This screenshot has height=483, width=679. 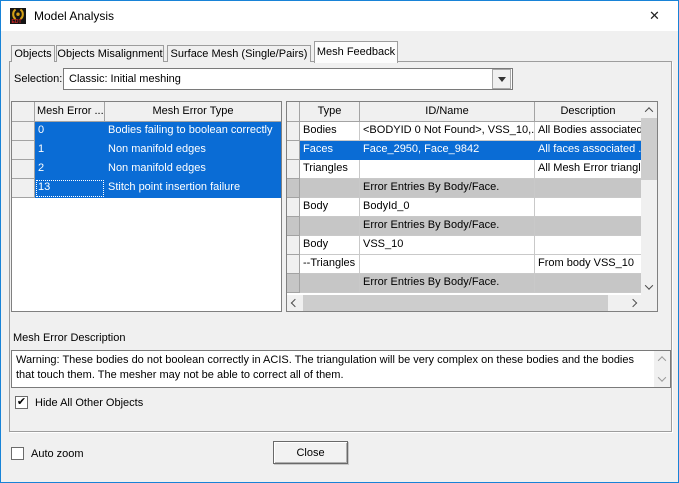 I want to click on description-cell: All Bodies associated, so click(x=588, y=131).